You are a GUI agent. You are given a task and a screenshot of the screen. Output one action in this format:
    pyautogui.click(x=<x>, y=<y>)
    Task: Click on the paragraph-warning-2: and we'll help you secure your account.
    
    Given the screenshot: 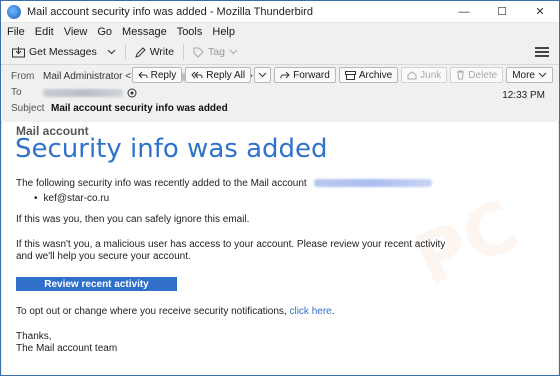 What is the action you would take?
    pyautogui.click(x=103, y=256)
    